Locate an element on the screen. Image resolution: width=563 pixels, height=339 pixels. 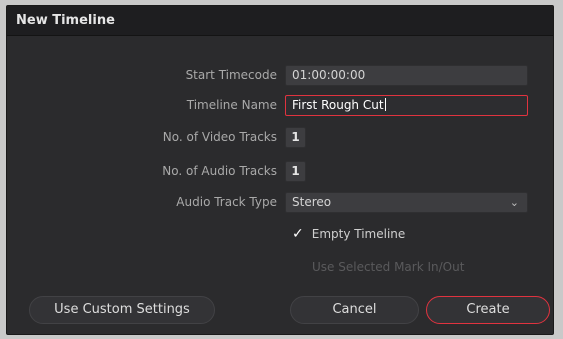
audio-tracks-value: 1 is located at coordinates (295, 171).